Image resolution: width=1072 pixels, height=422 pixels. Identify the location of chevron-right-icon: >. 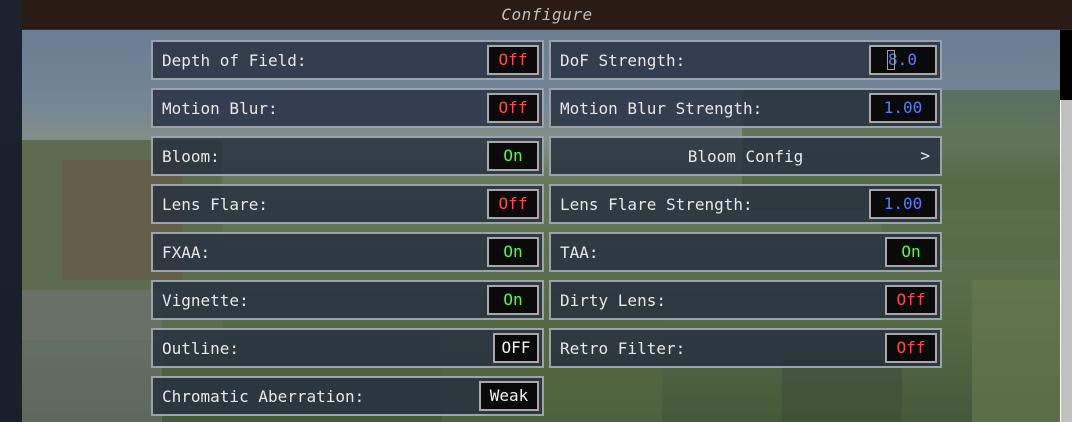
(925, 155).